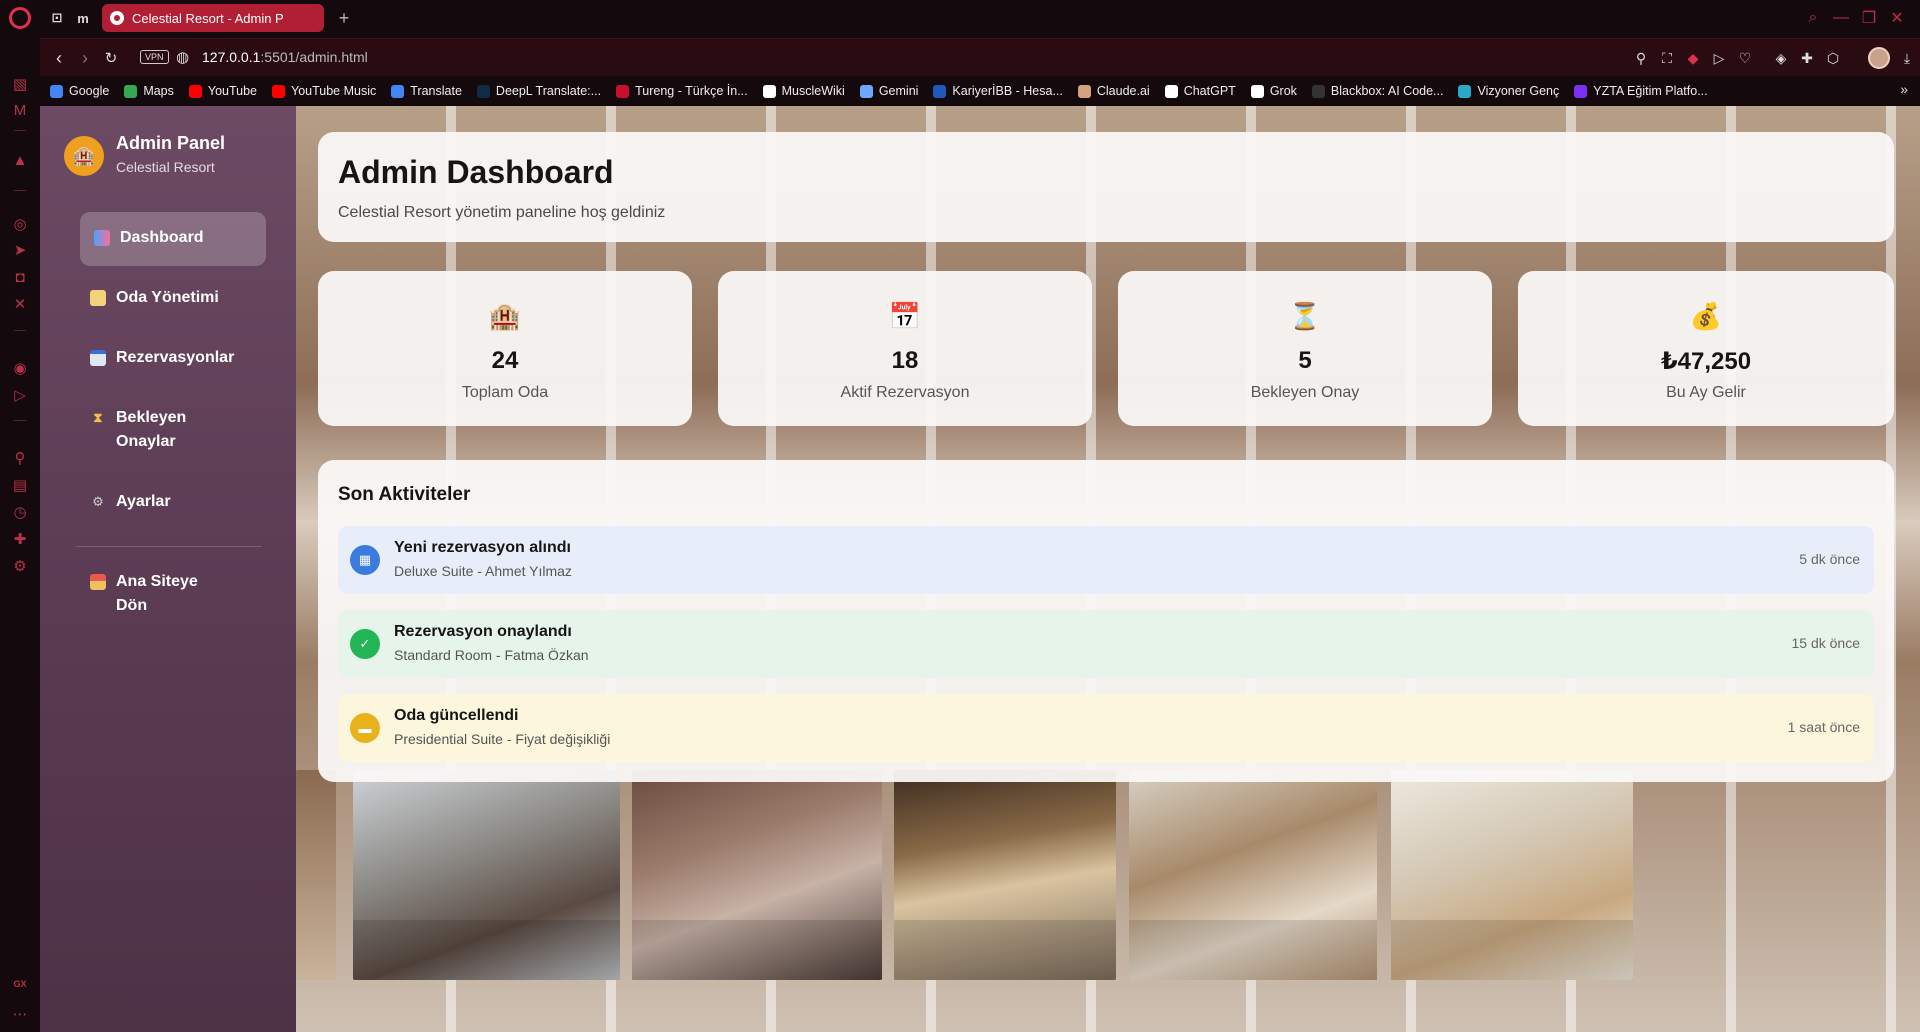 Image resolution: width=1920 pixels, height=1032 pixels. I want to click on forward-icon: ›, so click(85, 58).